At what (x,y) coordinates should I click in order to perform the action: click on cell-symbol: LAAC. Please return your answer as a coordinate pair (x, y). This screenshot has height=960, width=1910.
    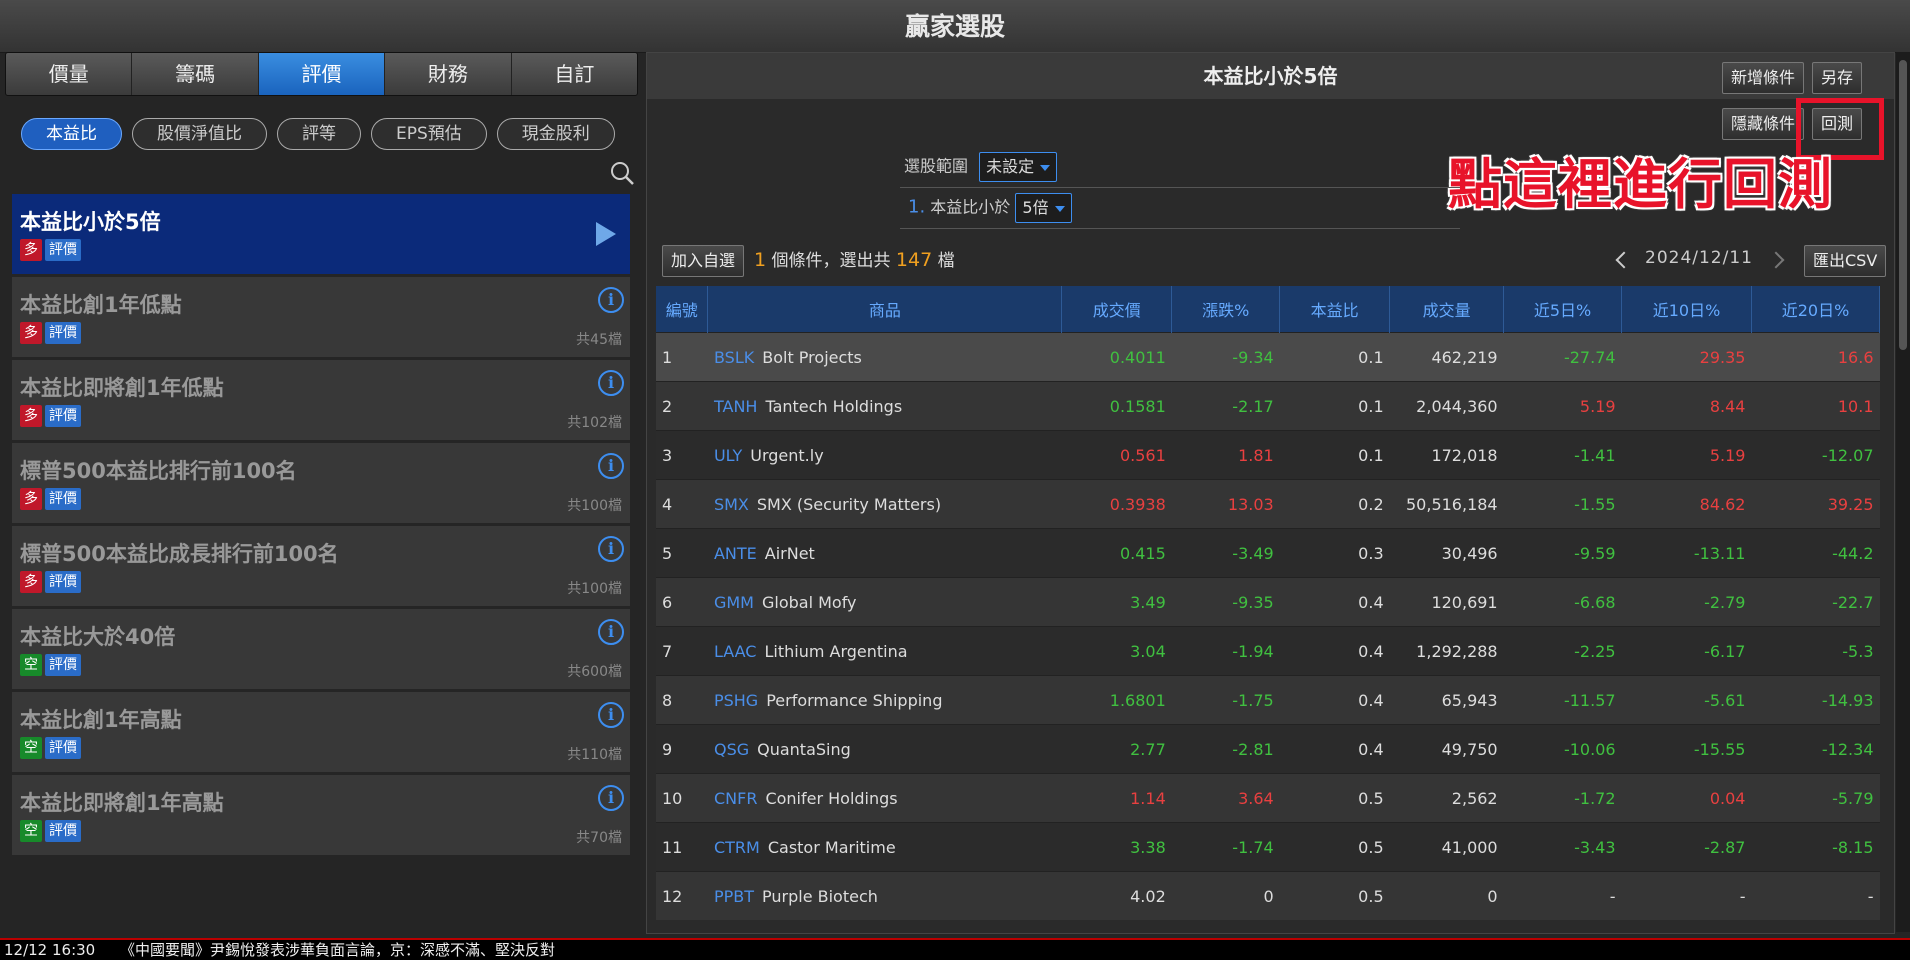
    Looking at the image, I should click on (735, 651).